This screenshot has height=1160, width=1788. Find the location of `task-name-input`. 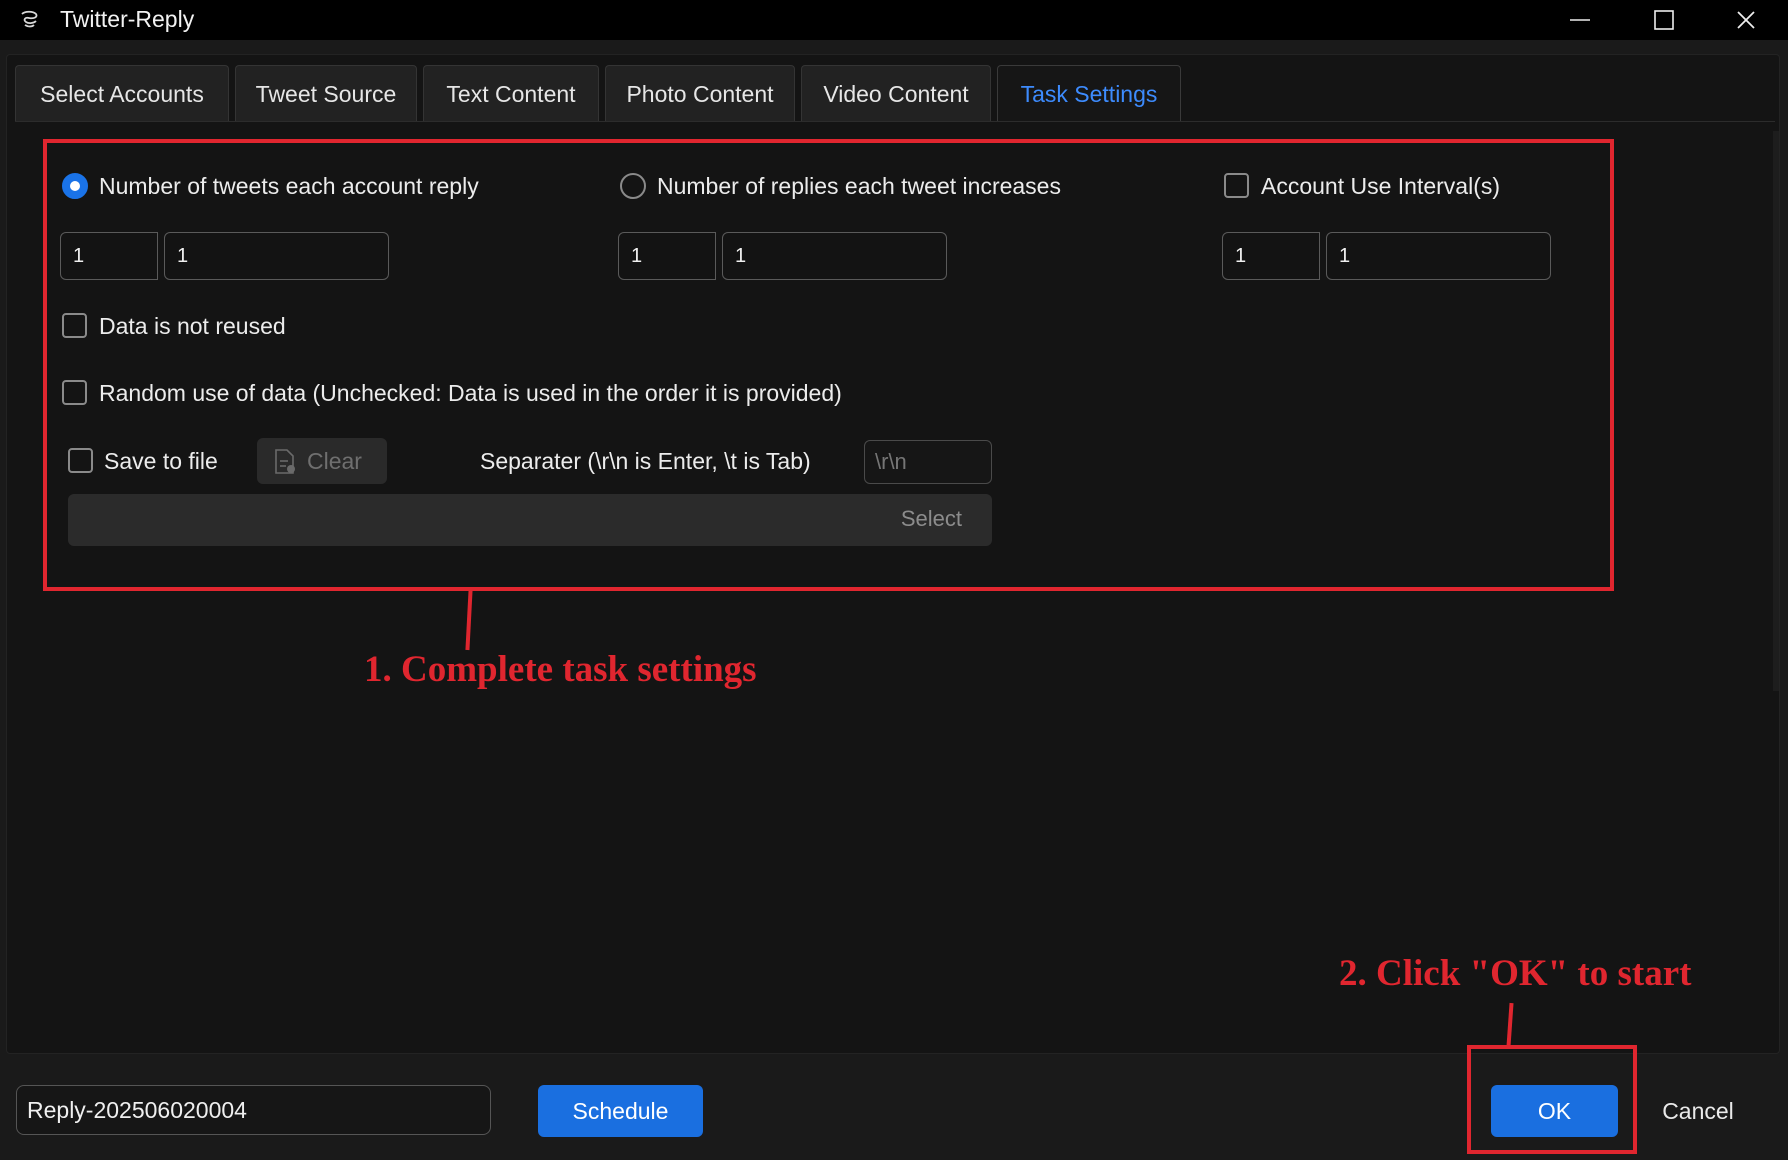

task-name-input is located at coordinates (253, 1110).